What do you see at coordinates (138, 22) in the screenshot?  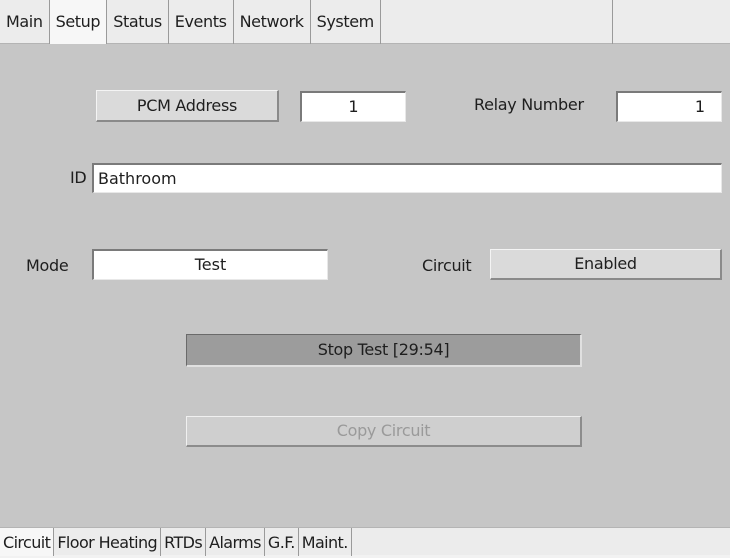 I see `tab-status: Status` at bounding box center [138, 22].